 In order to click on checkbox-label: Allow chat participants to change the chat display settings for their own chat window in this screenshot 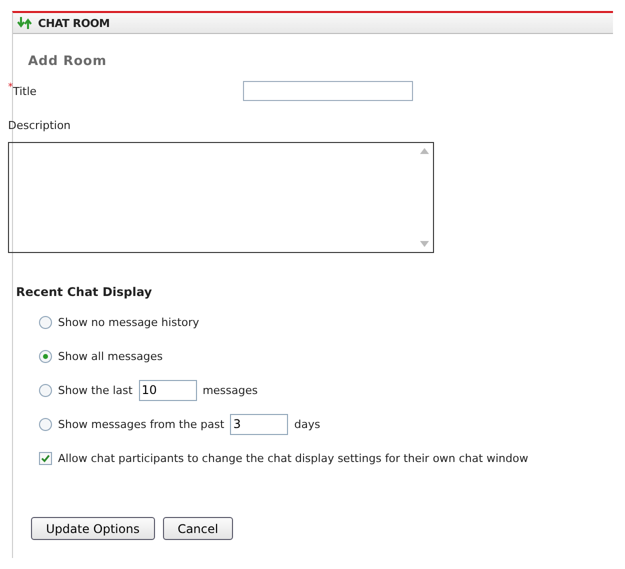, I will do `click(293, 458)`.